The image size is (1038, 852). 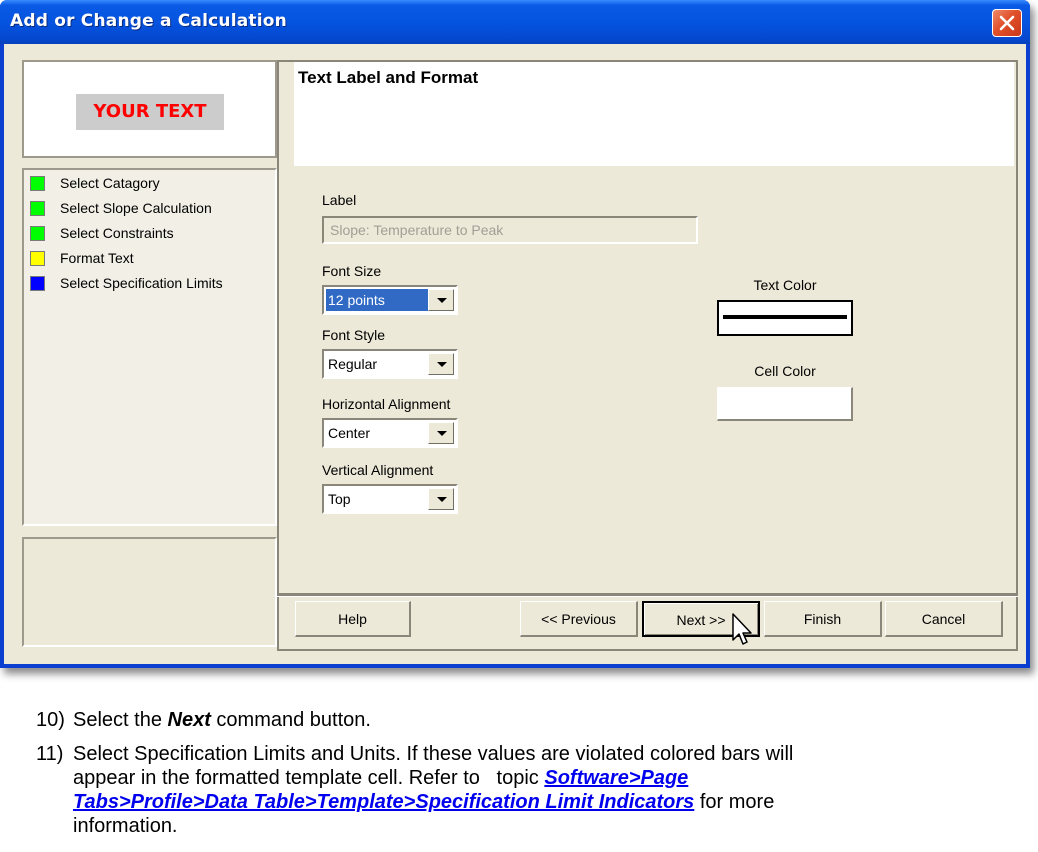 What do you see at coordinates (536, 722) in the screenshot?
I see `instruction-step-10: 10) Select the Next command button.` at bounding box center [536, 722].